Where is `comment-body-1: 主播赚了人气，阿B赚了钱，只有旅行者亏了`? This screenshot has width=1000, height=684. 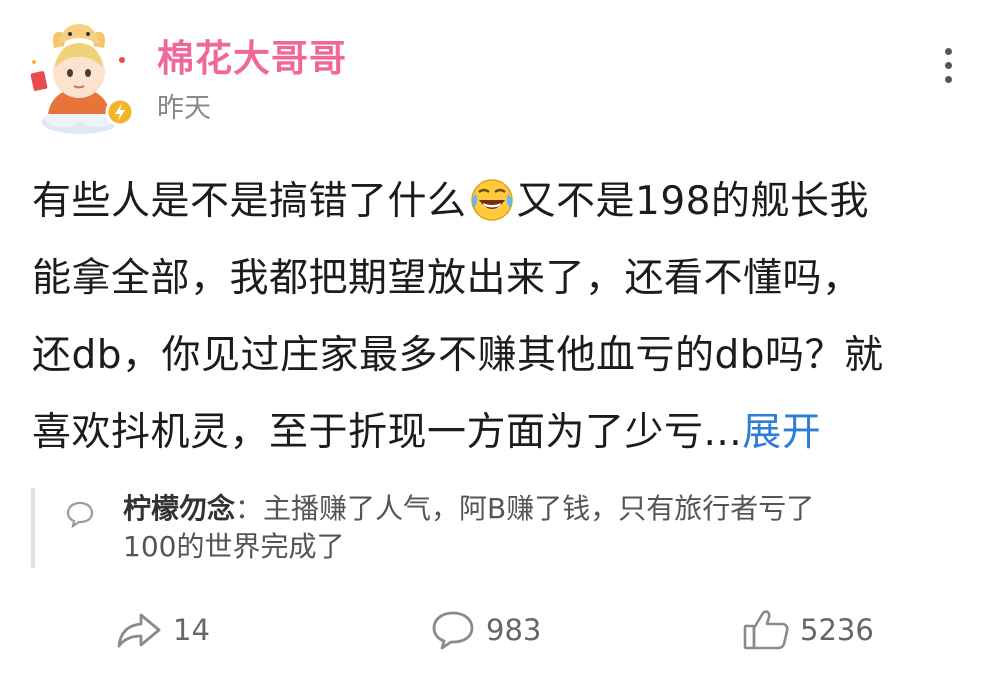 comment-body-1: 主播赚了人气，阿B赚了钱，只有旅行者亏了 is located at coordinates (539, 508).